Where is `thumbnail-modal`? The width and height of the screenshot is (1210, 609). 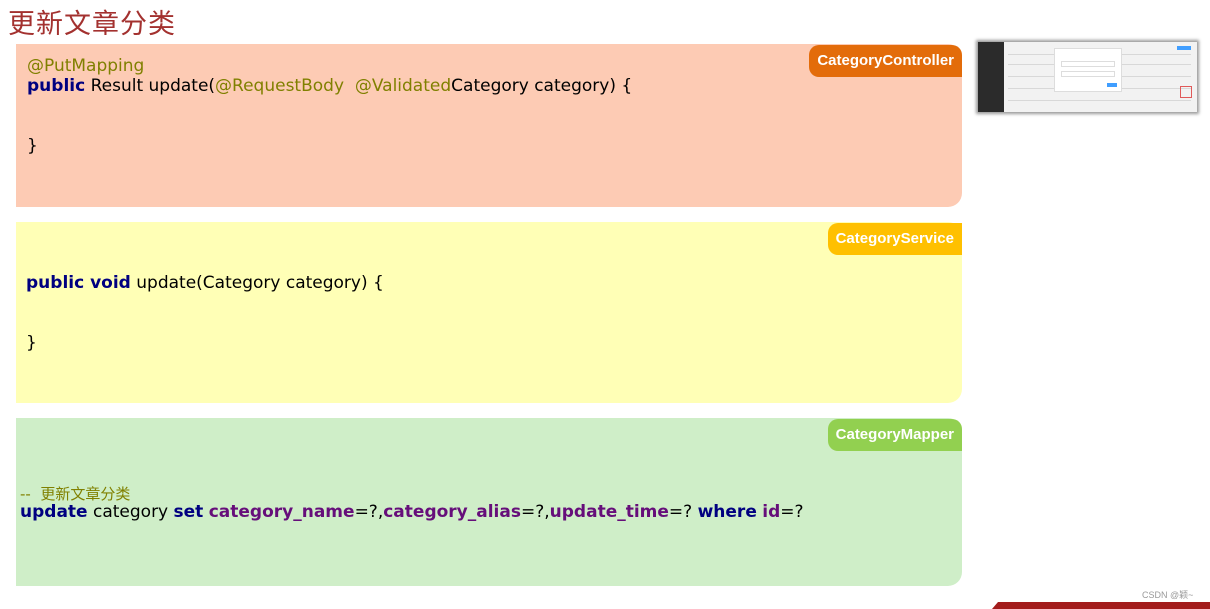 thumbnail-modal is located at coordinates (1088, 70).